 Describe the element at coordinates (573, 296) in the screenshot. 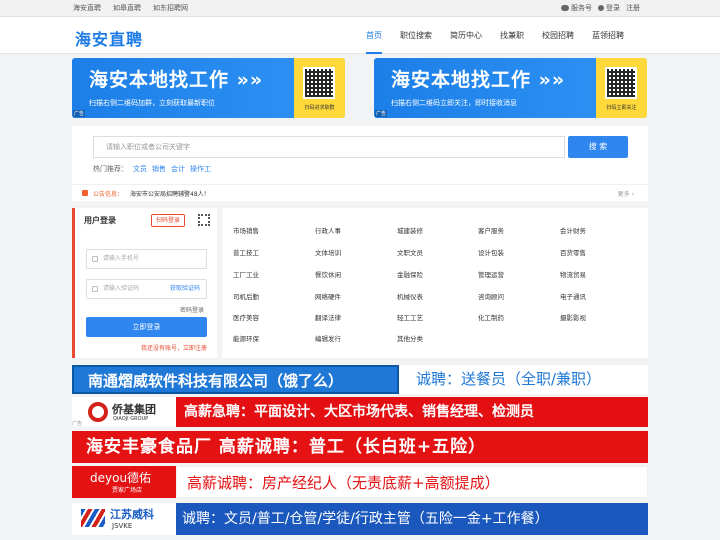

I see `category-link: 电子通讯` at that location.